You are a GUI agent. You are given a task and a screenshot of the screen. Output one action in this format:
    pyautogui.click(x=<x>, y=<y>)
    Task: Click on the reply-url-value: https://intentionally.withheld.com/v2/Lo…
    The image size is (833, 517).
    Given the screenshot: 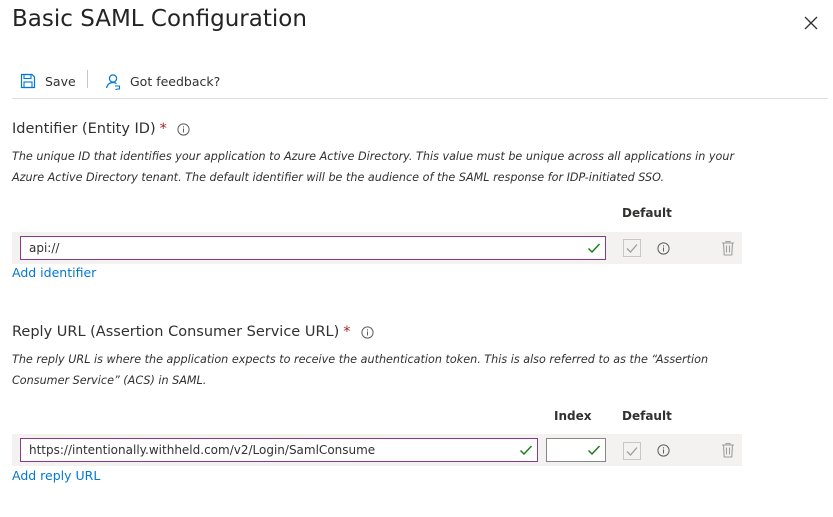 What is the action you would take?
    pyautogui.click(x=202, y=450)
    